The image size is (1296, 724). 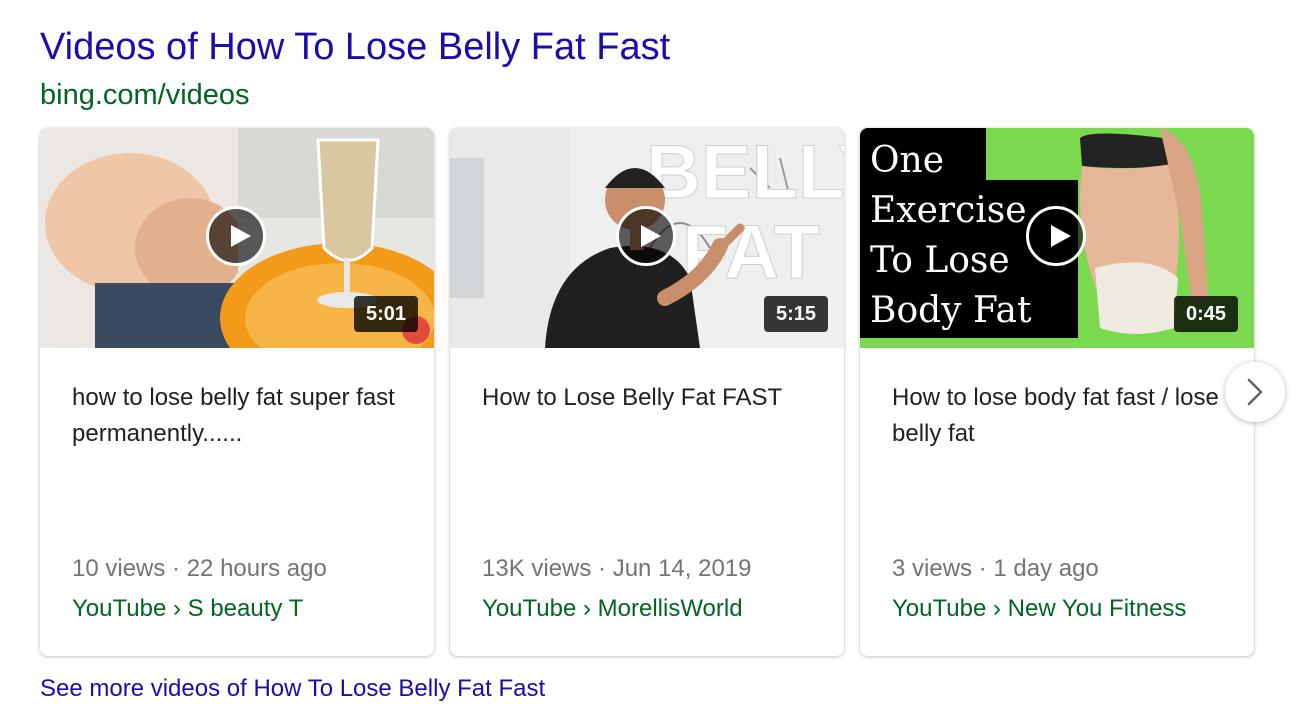 What do you see at coordinates (948, 210) in the screenshot?
I see `thumbnail-text-line: Exercise` at bounding box center [948, 210].